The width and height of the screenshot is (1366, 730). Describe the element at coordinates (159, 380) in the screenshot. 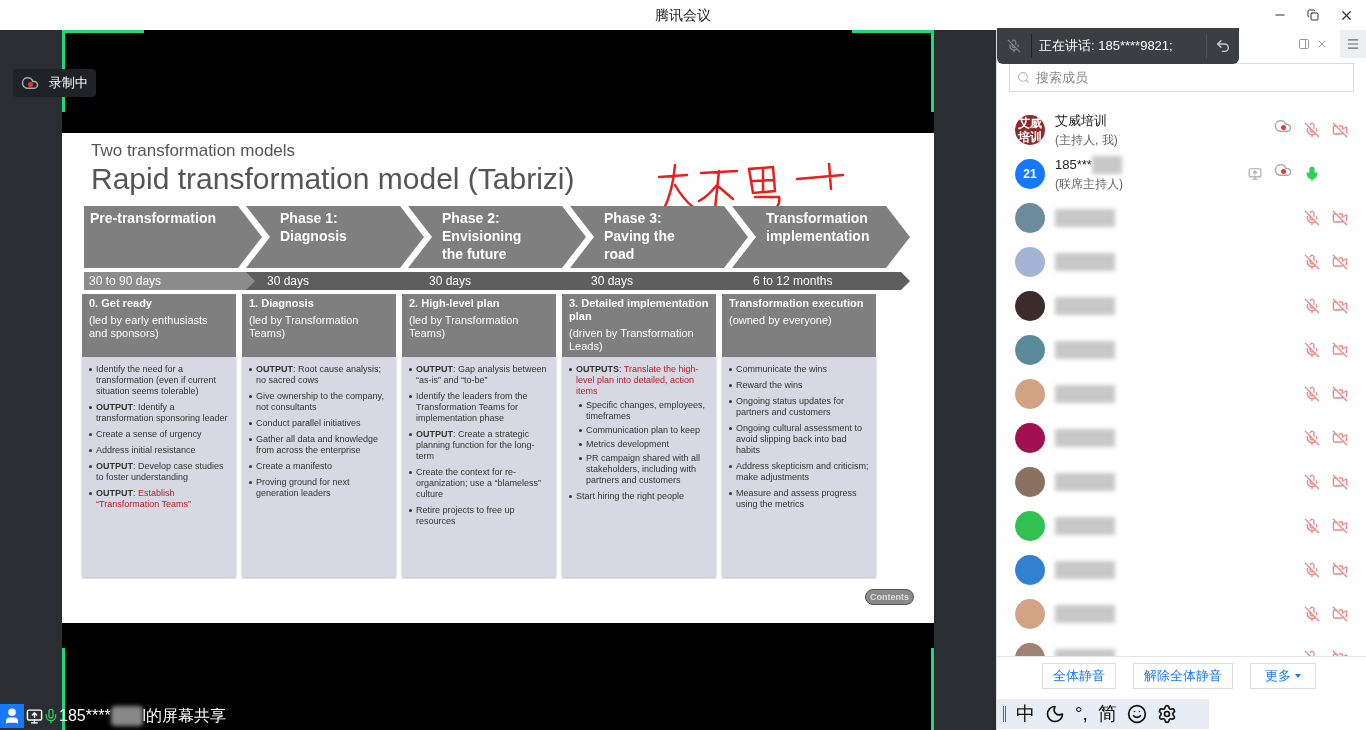

I see `bullet-point: Identify the need for a transformation (even if current situation seems tolerable)` at that location.